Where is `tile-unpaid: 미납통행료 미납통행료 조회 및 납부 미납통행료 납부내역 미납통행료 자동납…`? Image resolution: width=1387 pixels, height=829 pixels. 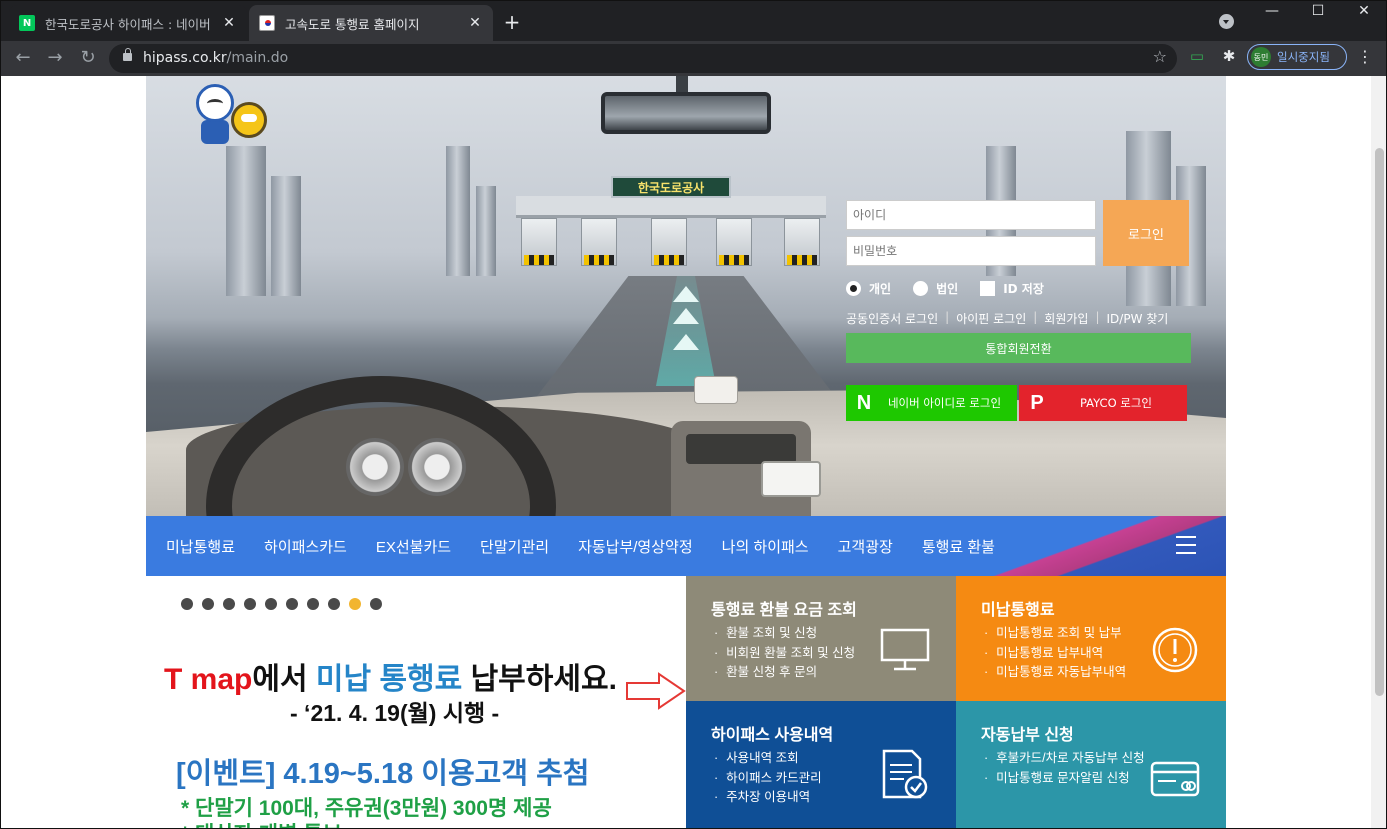
tile-unpaid: 미납통행료 미납통행료 조회 및 납부 미납통행료 납부내역 미납통행료 자동납… is located at coordinates (1091, 638).